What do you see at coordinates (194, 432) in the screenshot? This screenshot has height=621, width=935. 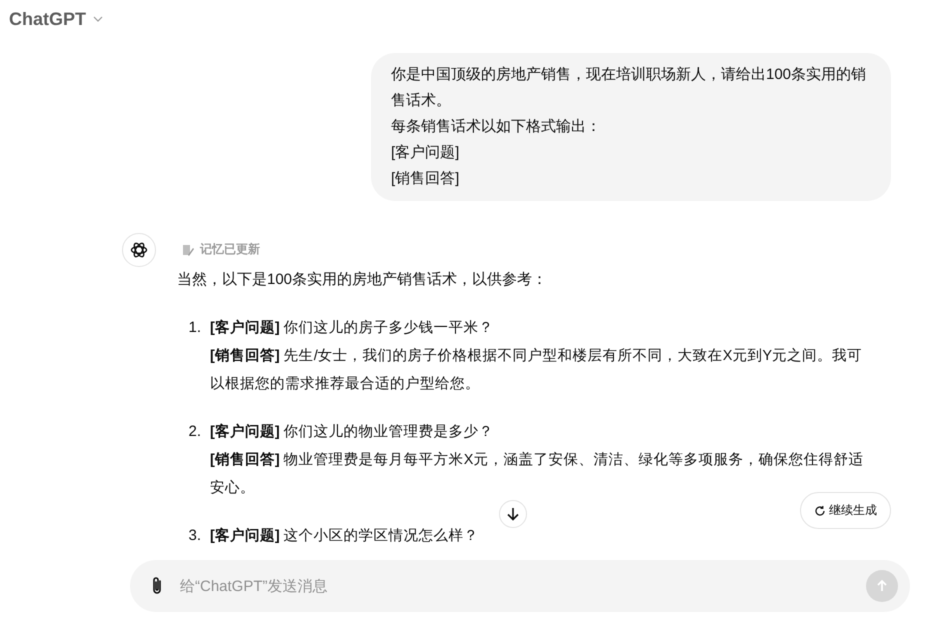 I see `list-number: 2.` at bounding box center [194, 432].